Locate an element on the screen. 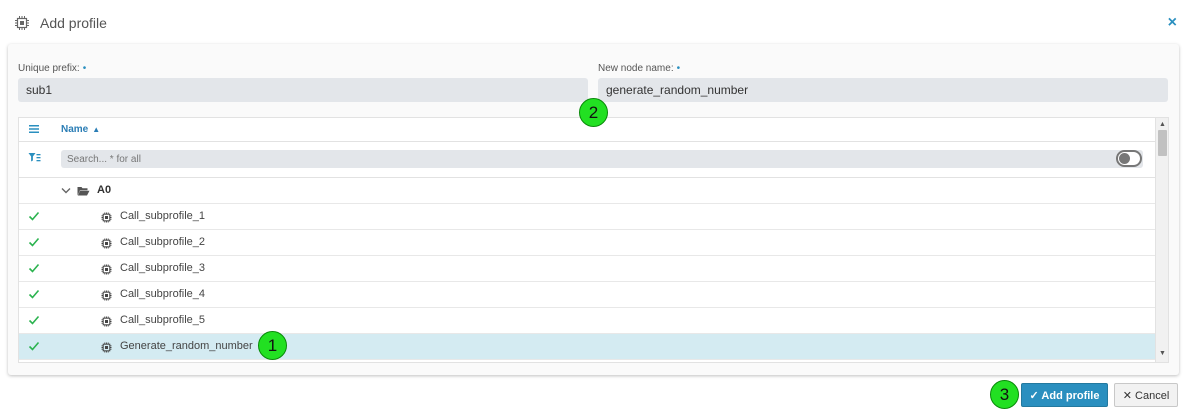 The height and width of the screenshot is (413, 1187). node-name-input is located at coordinates (883, 90).